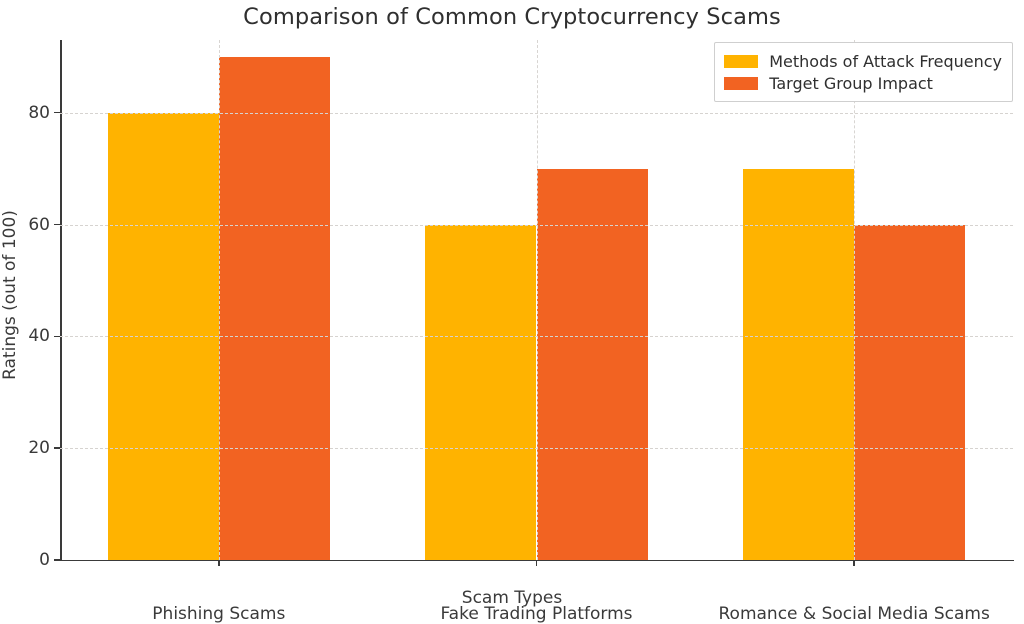  I want to click on legend-label: Target Group Impact, so click(851, 83).